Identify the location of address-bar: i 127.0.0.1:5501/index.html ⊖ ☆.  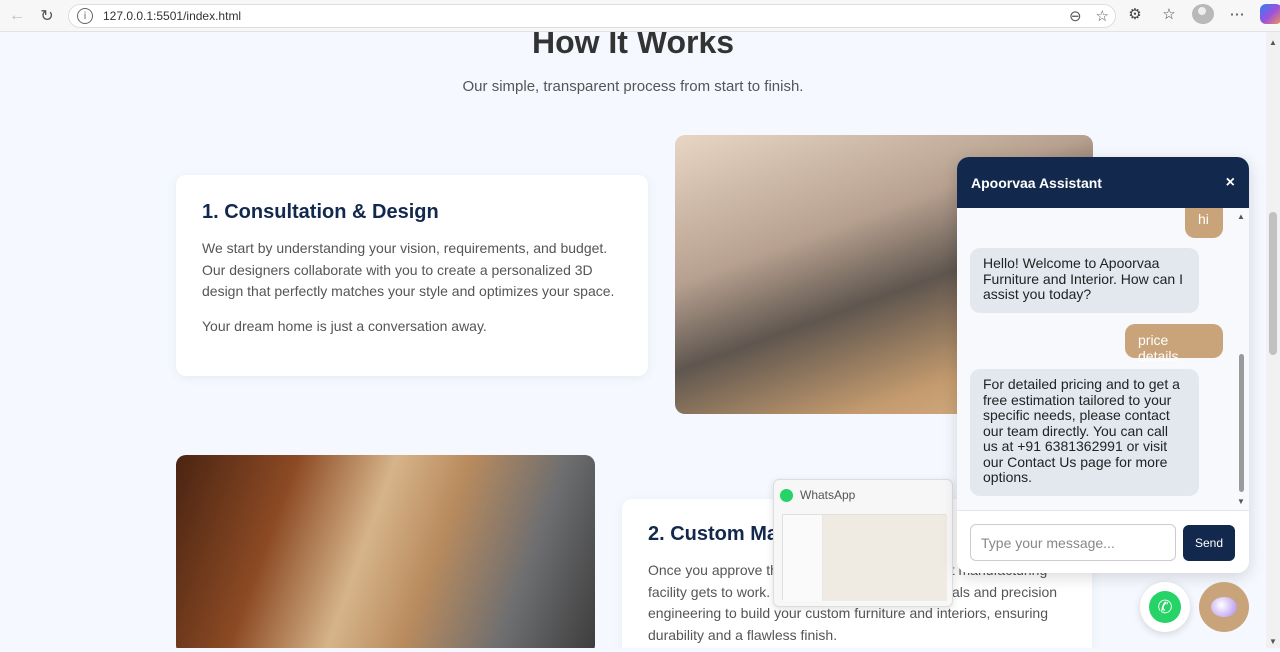
(592, 16).